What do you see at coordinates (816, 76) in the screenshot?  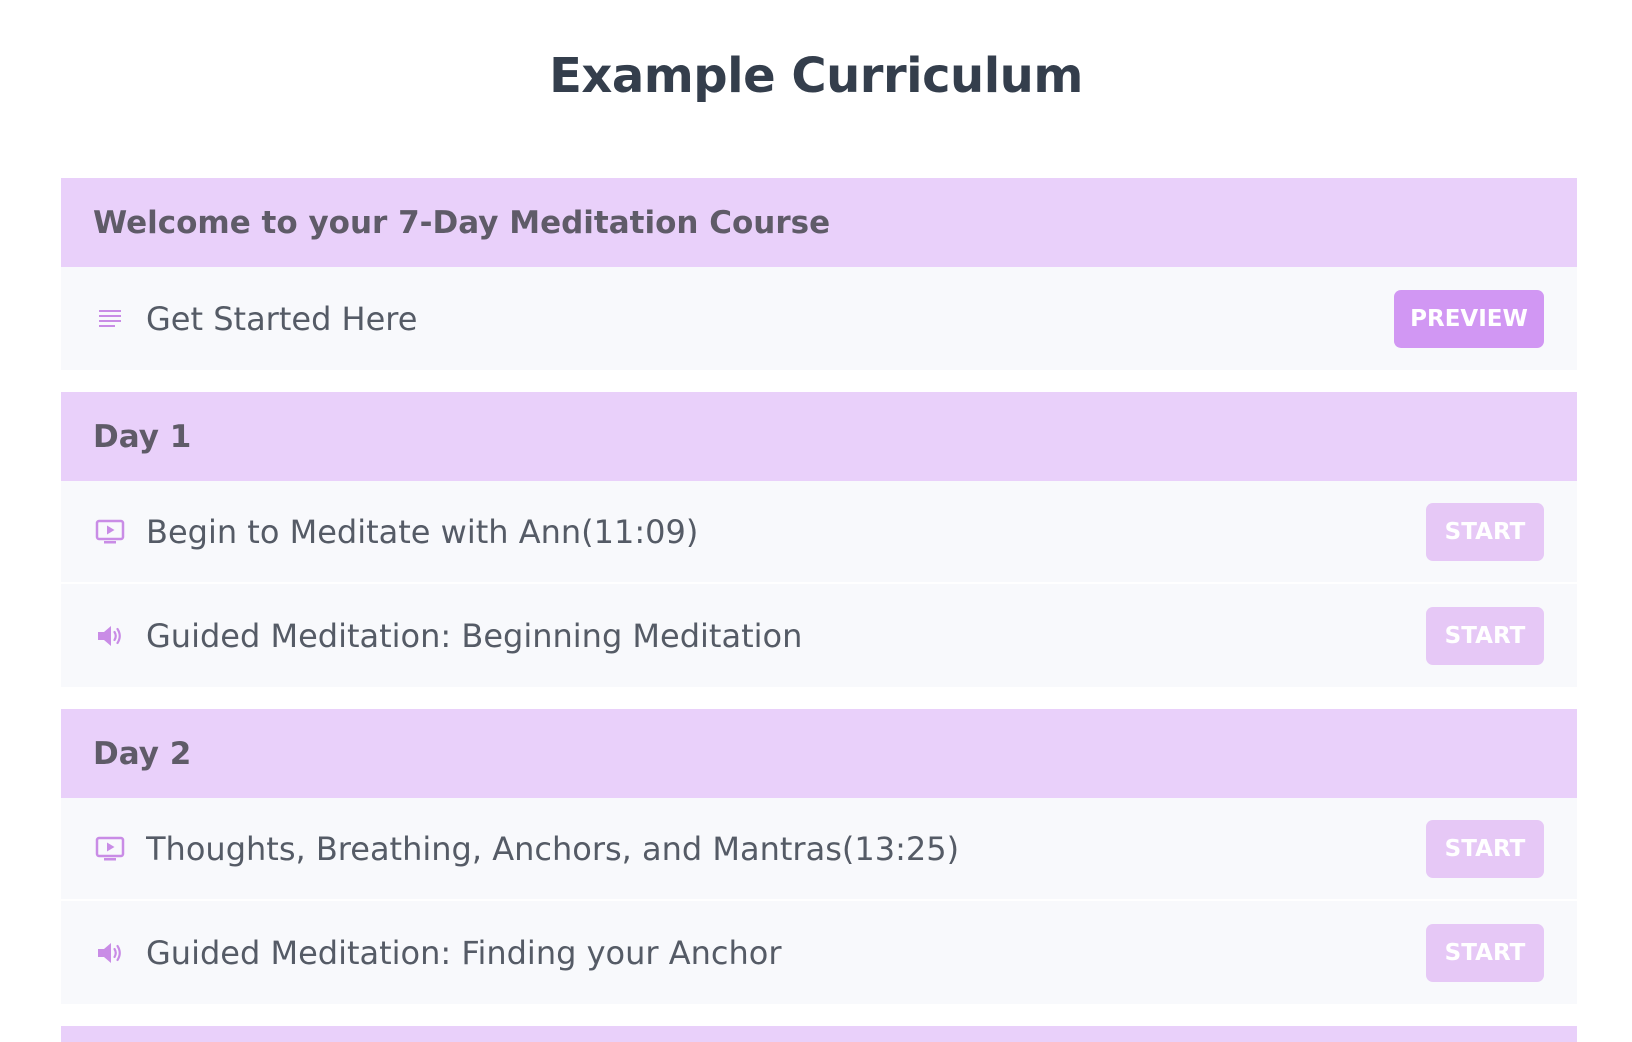 I see `page-title: Example Curriculum` at bounding box center [816, 76].